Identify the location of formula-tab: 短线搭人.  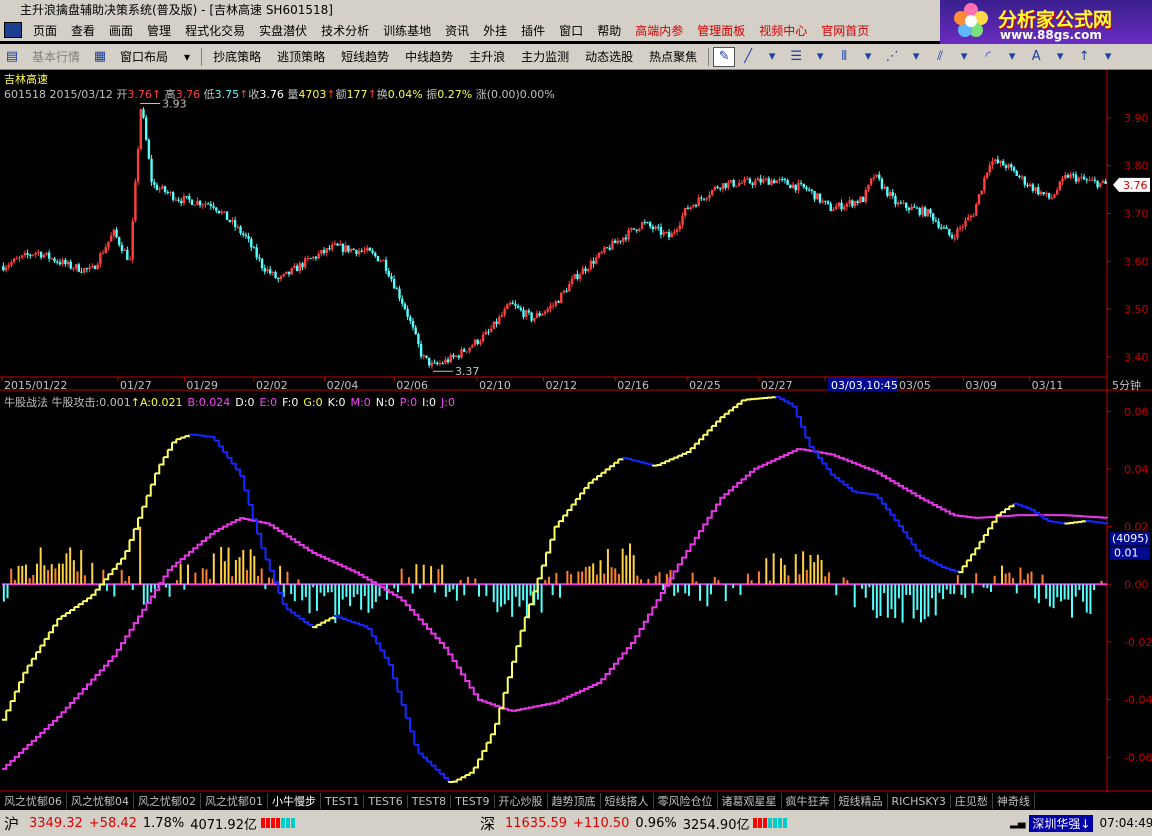
(627, 801).